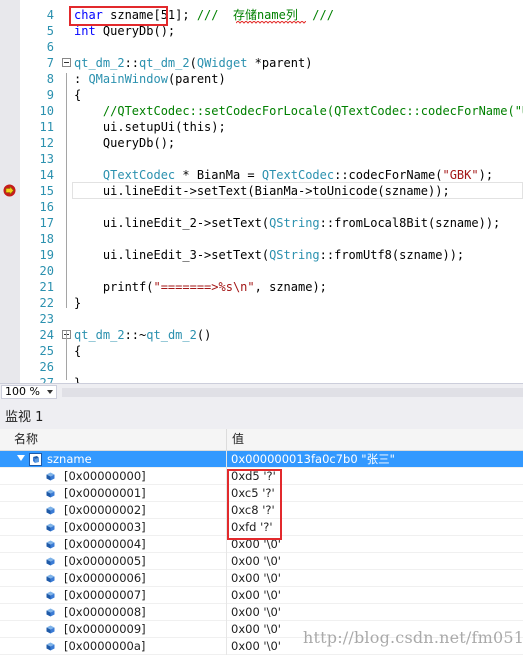  Describe the element at coordinates (261, 351) in the screenshot. I see `code-line: 25 {` at that location.